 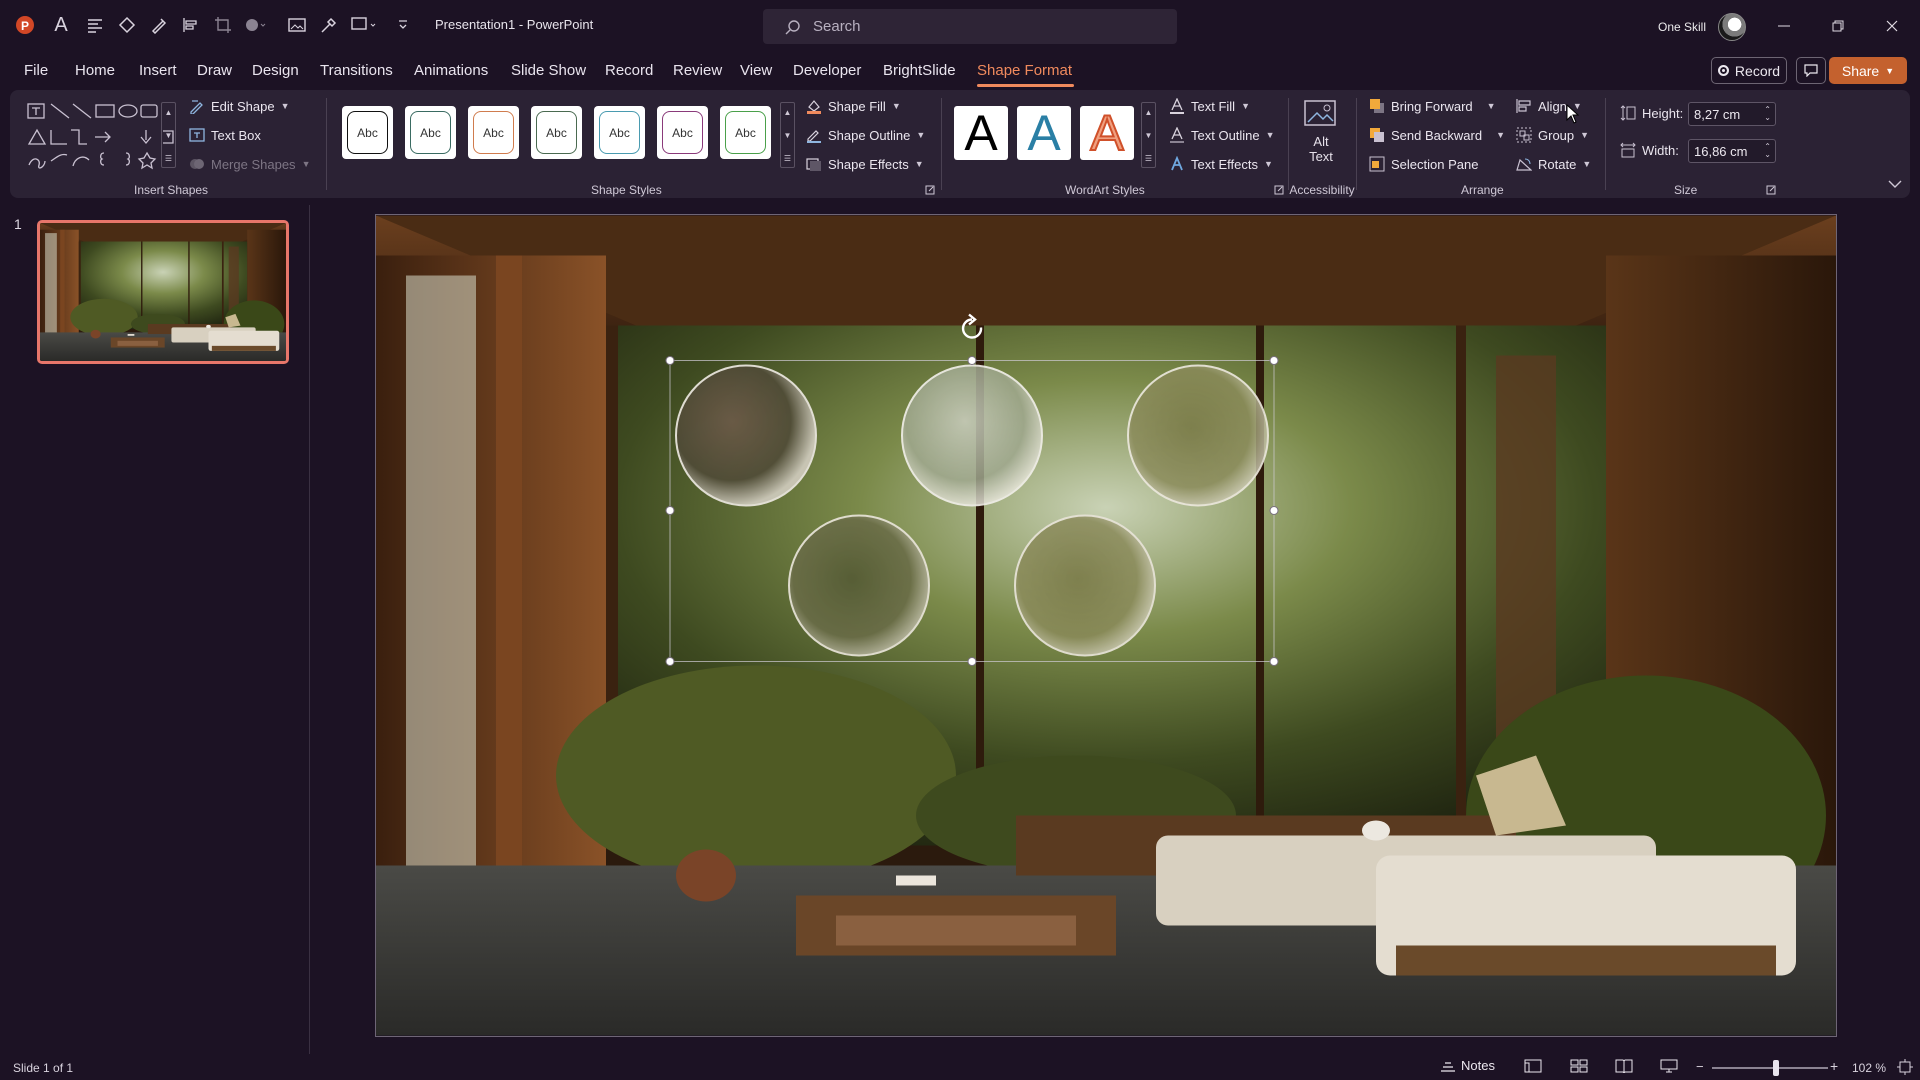 I want to click on width-spinner: ⌃ ⌄, so click(x=1767, y=151).